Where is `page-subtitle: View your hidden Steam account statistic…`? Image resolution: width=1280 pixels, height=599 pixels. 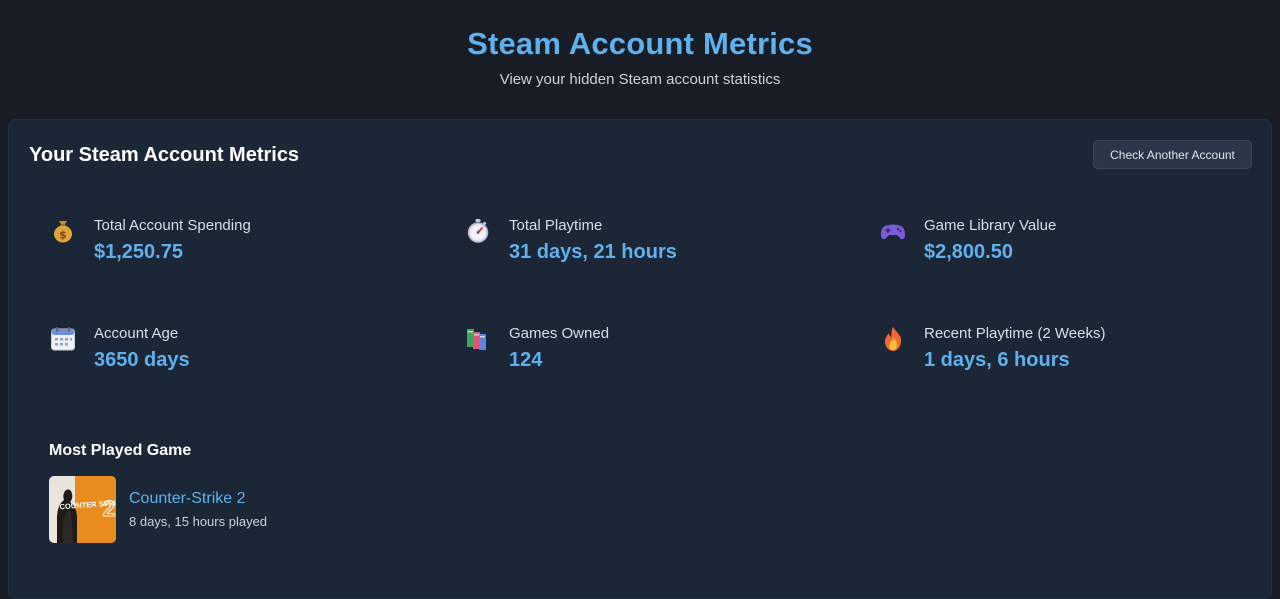
page-subtitle: View your hidden Steam account statistic… is located at coordinates (640, 79).